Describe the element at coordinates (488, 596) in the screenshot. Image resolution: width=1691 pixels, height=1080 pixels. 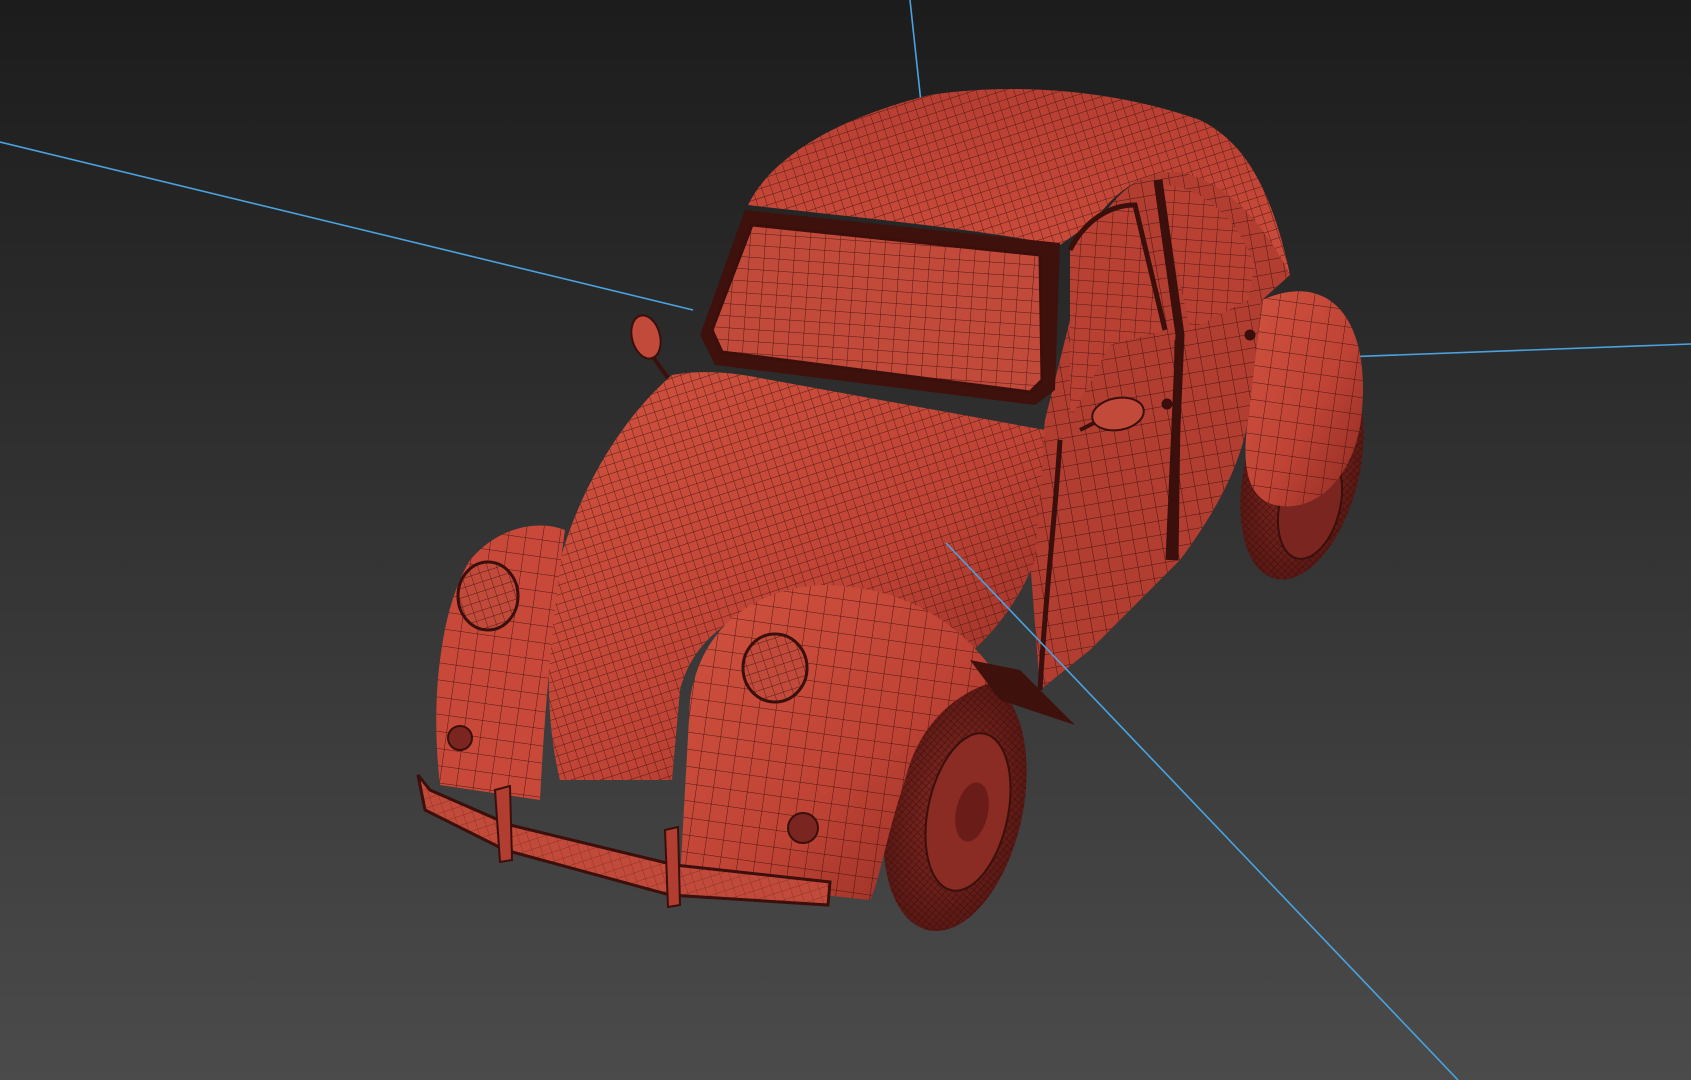
I see `headlight-left` at that location.